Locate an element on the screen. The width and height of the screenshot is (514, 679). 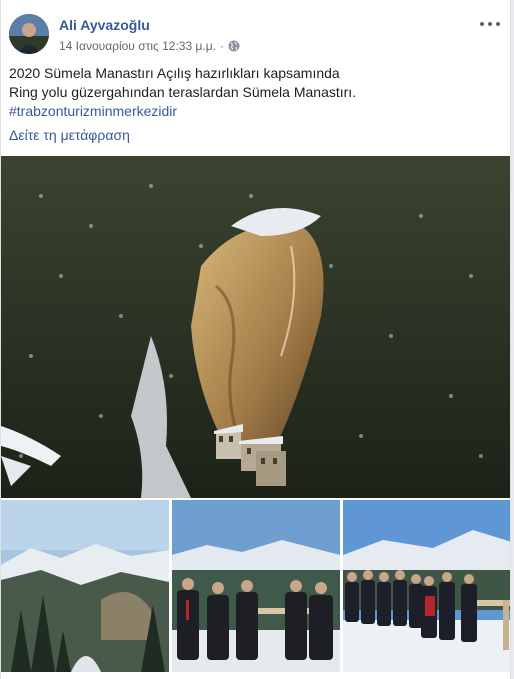
hashtag-link: #trabzonturizminmerkezidir is located at coordinates (93, 111).